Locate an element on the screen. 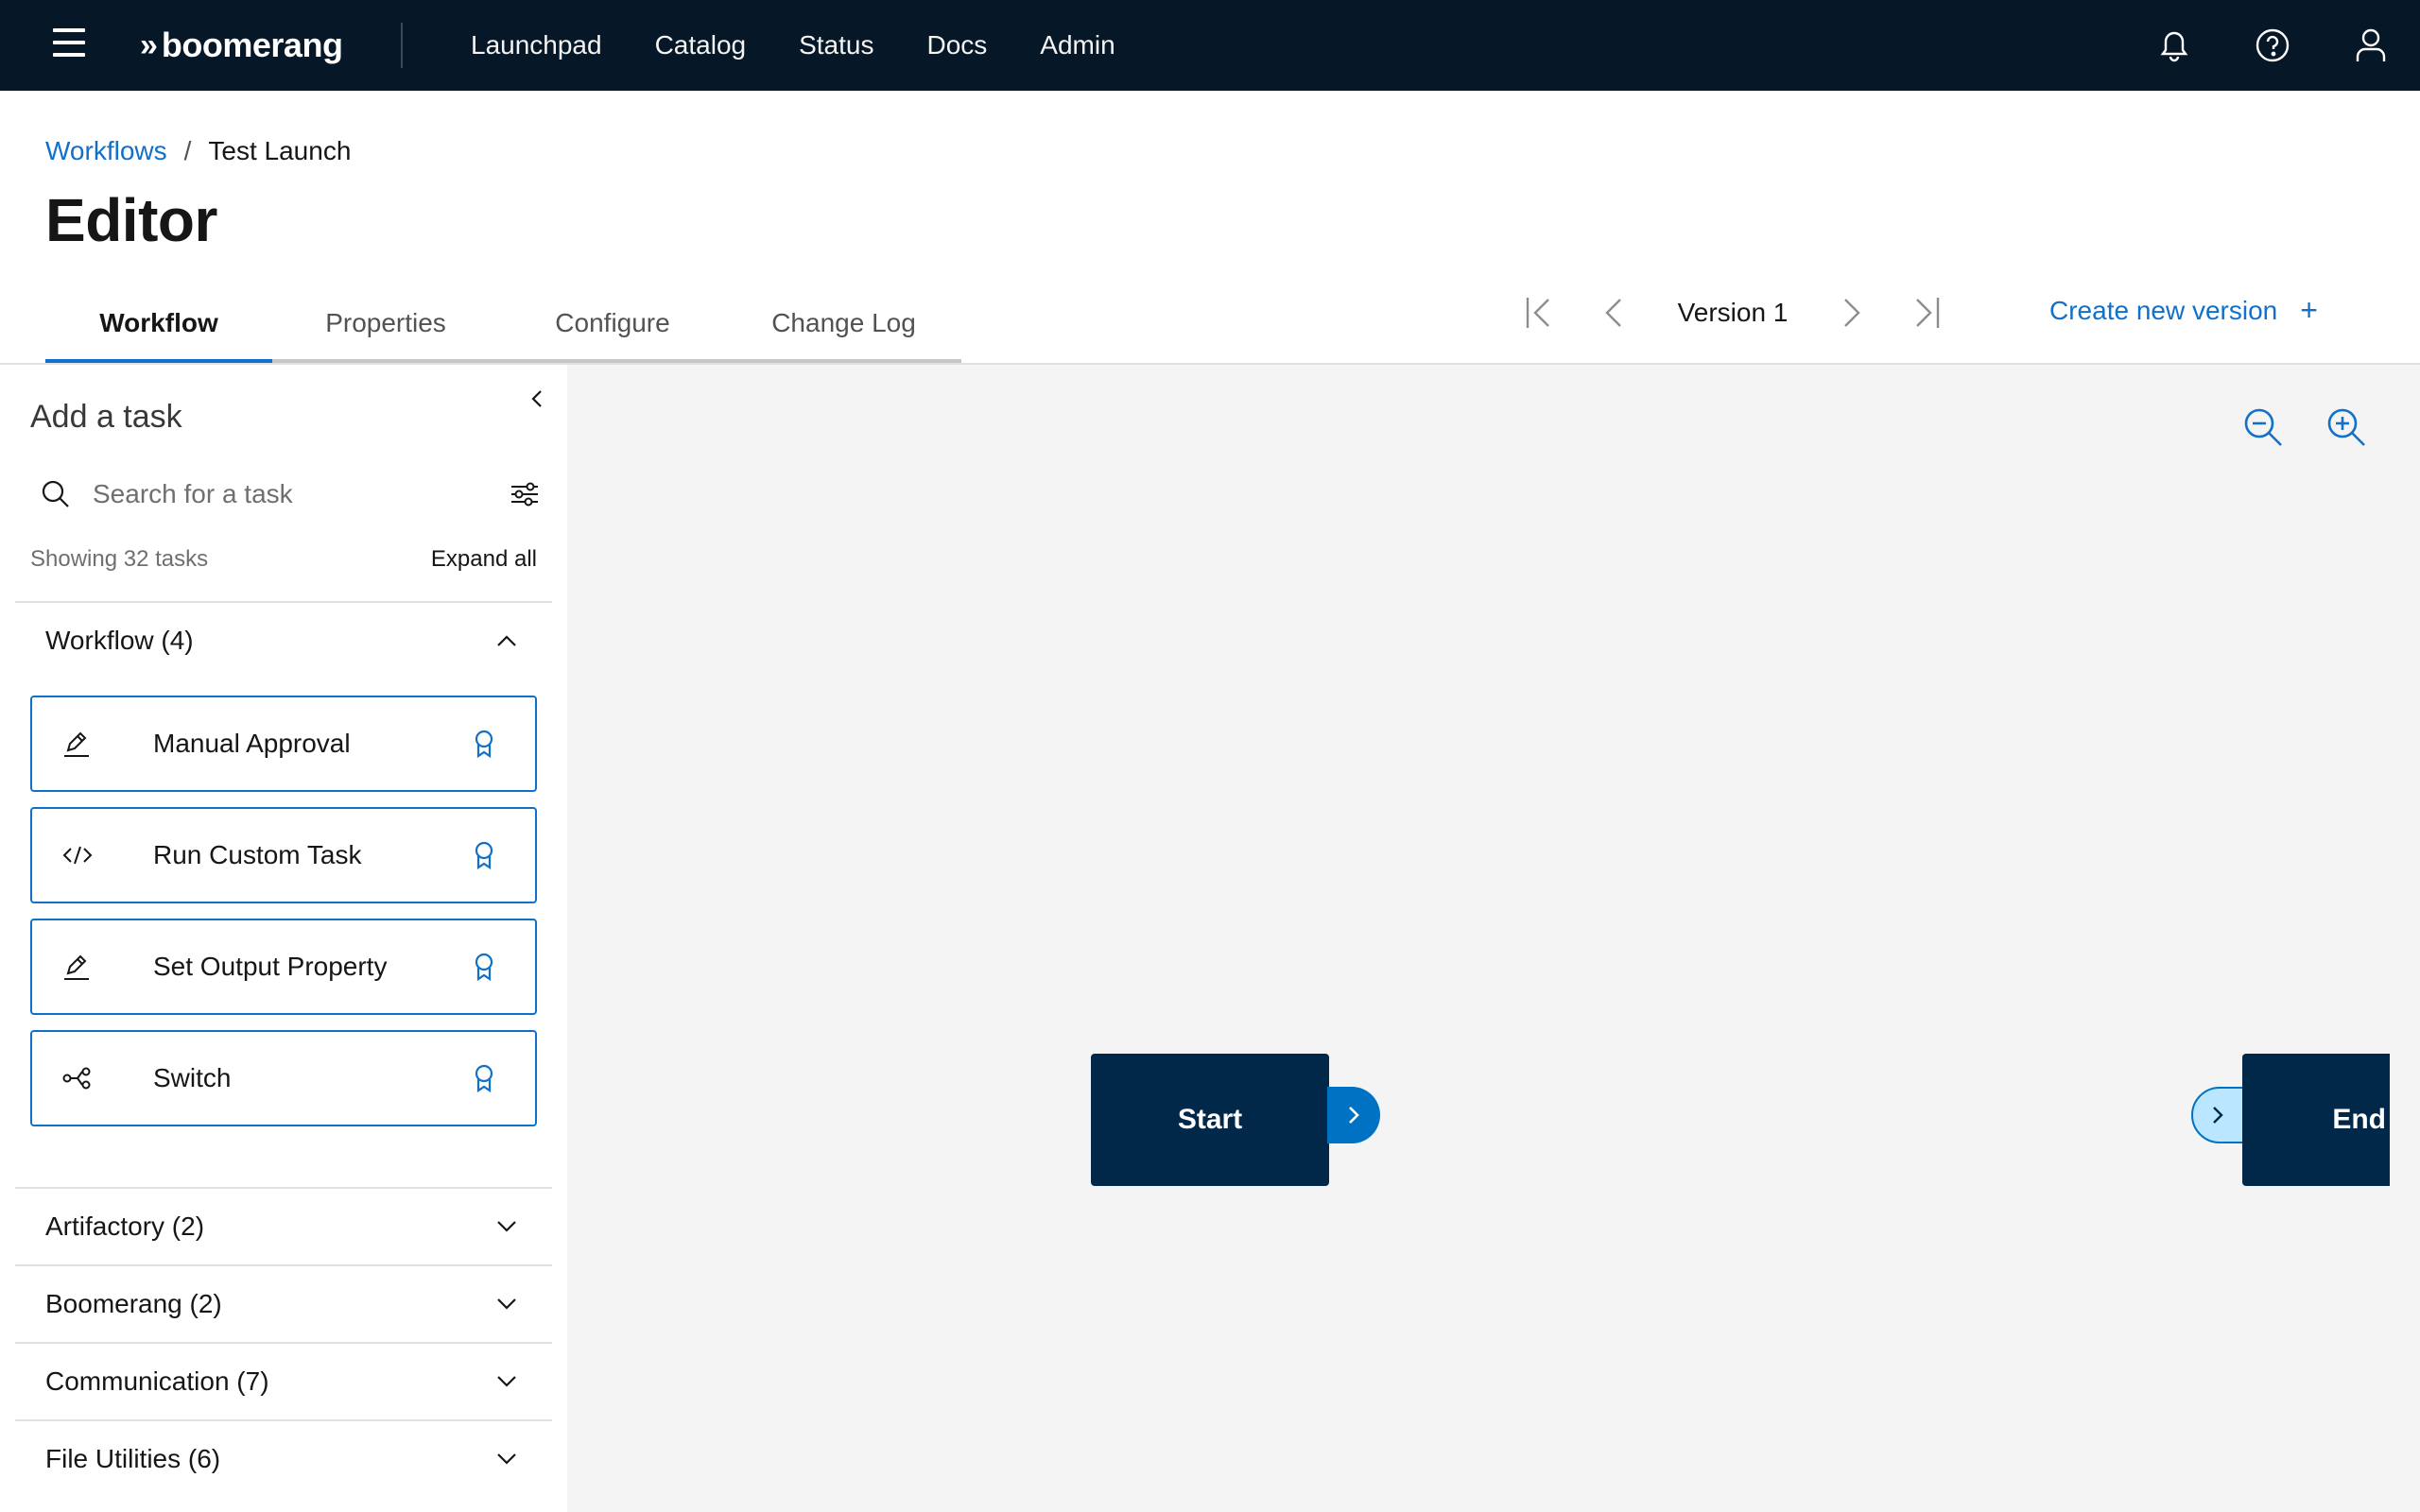  task-card-manual-approval: Manual Approval is located at coordinates (283, 744).